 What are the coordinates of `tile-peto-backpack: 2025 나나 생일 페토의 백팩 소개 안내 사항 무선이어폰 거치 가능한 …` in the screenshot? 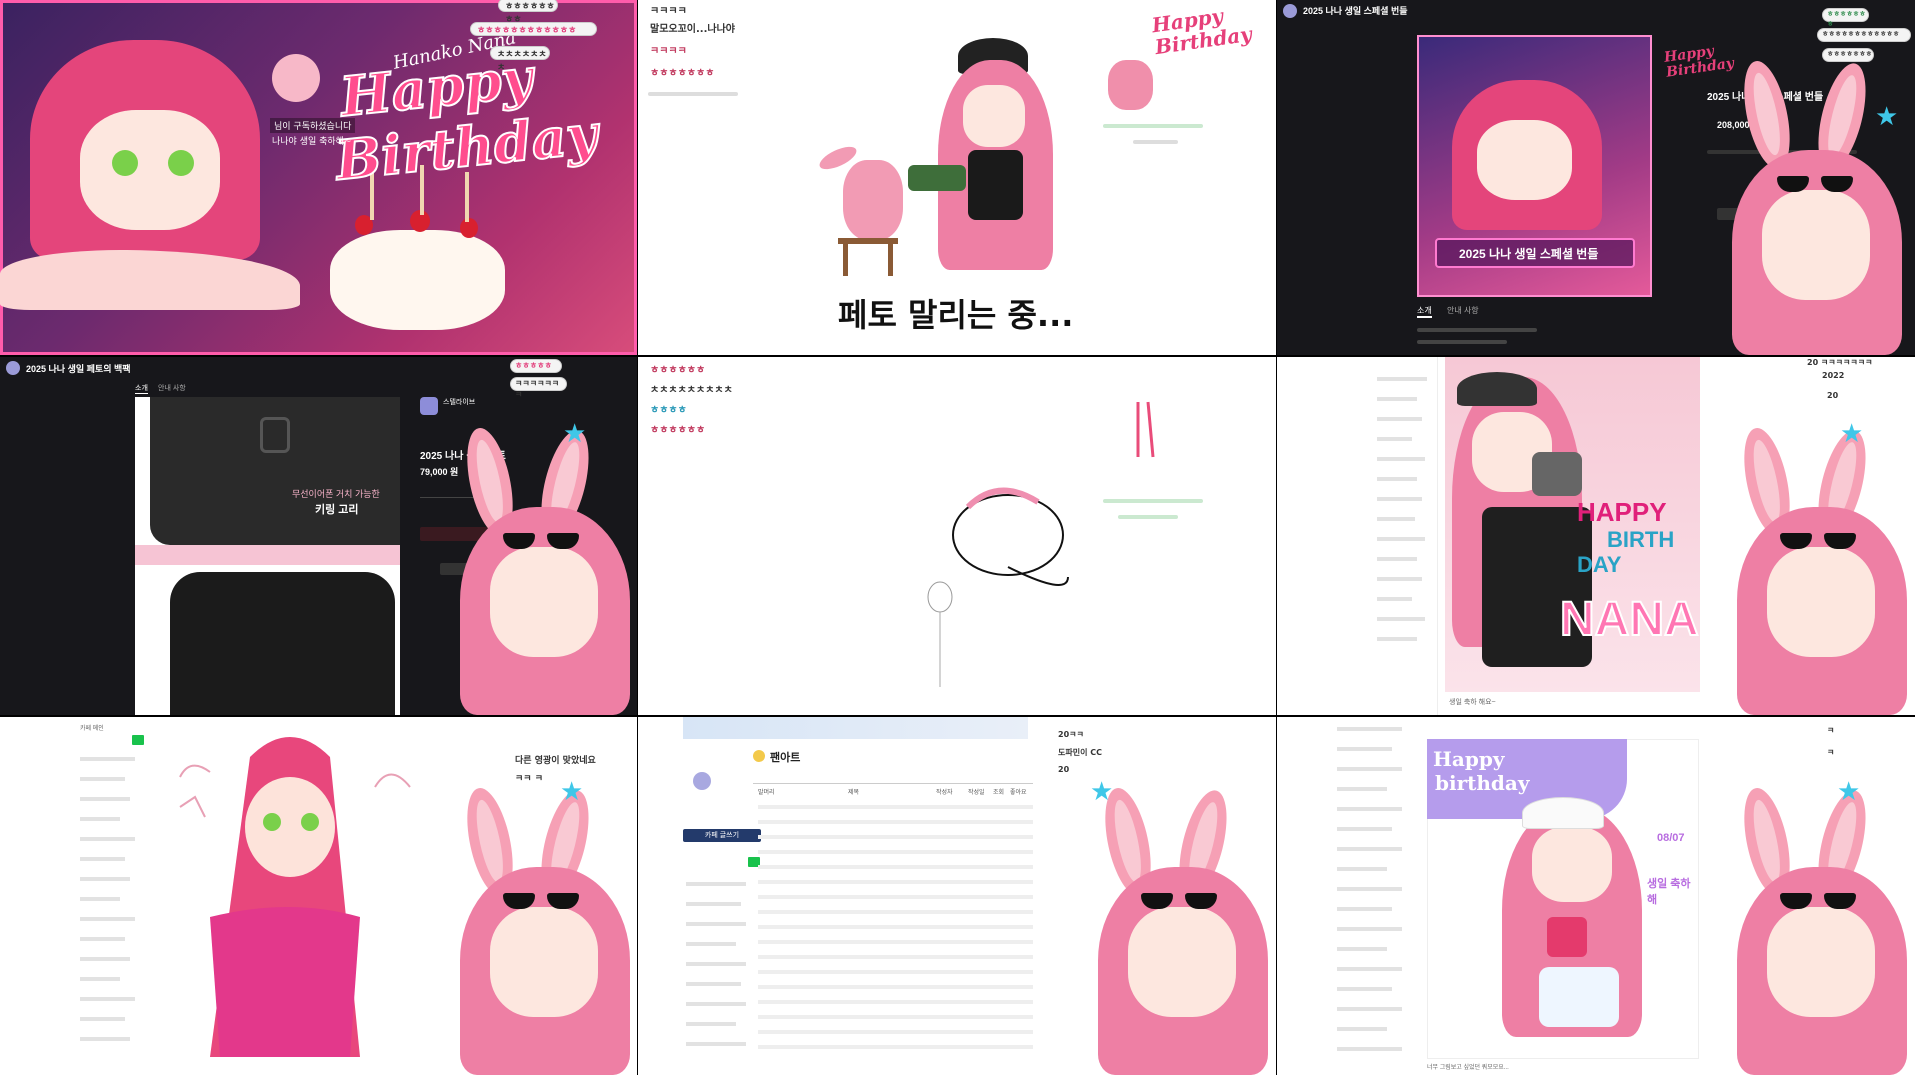 It's located at (318, 536).